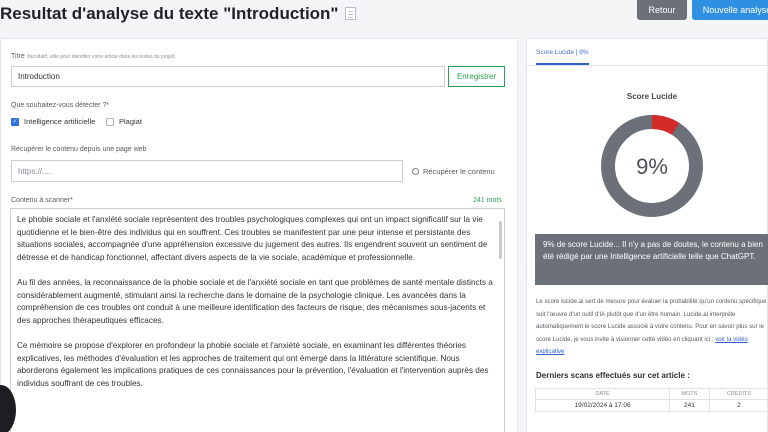 Image resolution: width=768 pixels, height=432 pixels. What do you see at coordinates (79, 149) in the screenshot?
I see `url-label: Récupérer le contenu depuis une page web` at bounding box center [79, 149].